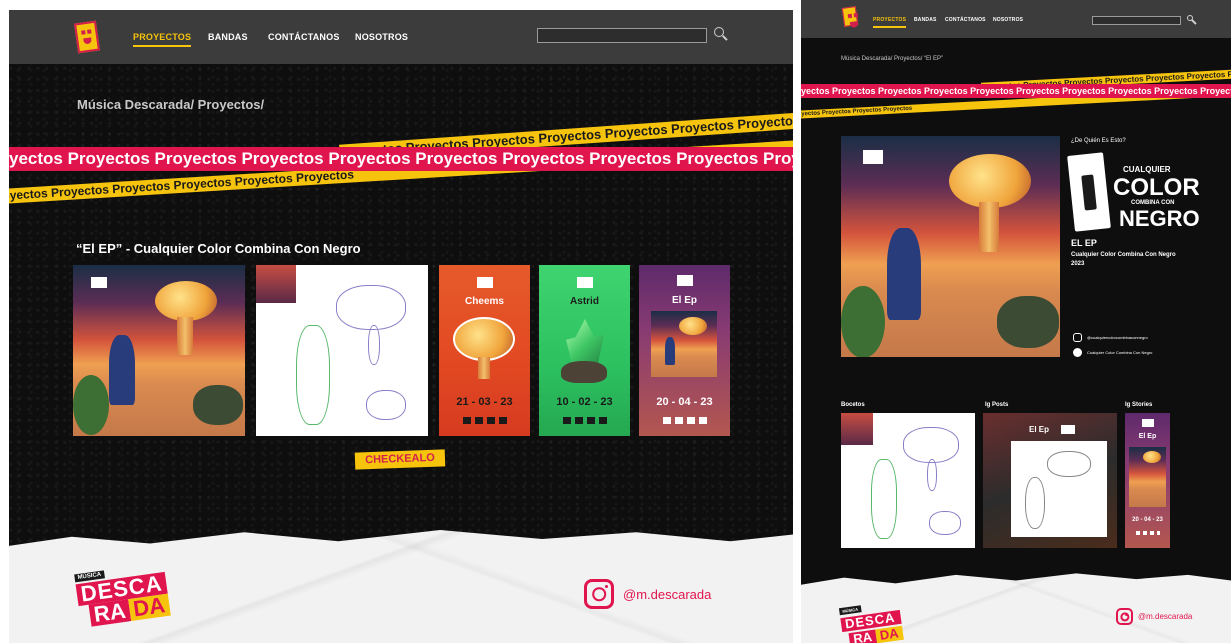 The height and width of the screenshot is (643, 1231). What do you see at coordinates (1117, 337) in the screenshot?
I see `band-instagram: @cualquiercolorcombinaconnegro` at bounding box center [1117, 337].